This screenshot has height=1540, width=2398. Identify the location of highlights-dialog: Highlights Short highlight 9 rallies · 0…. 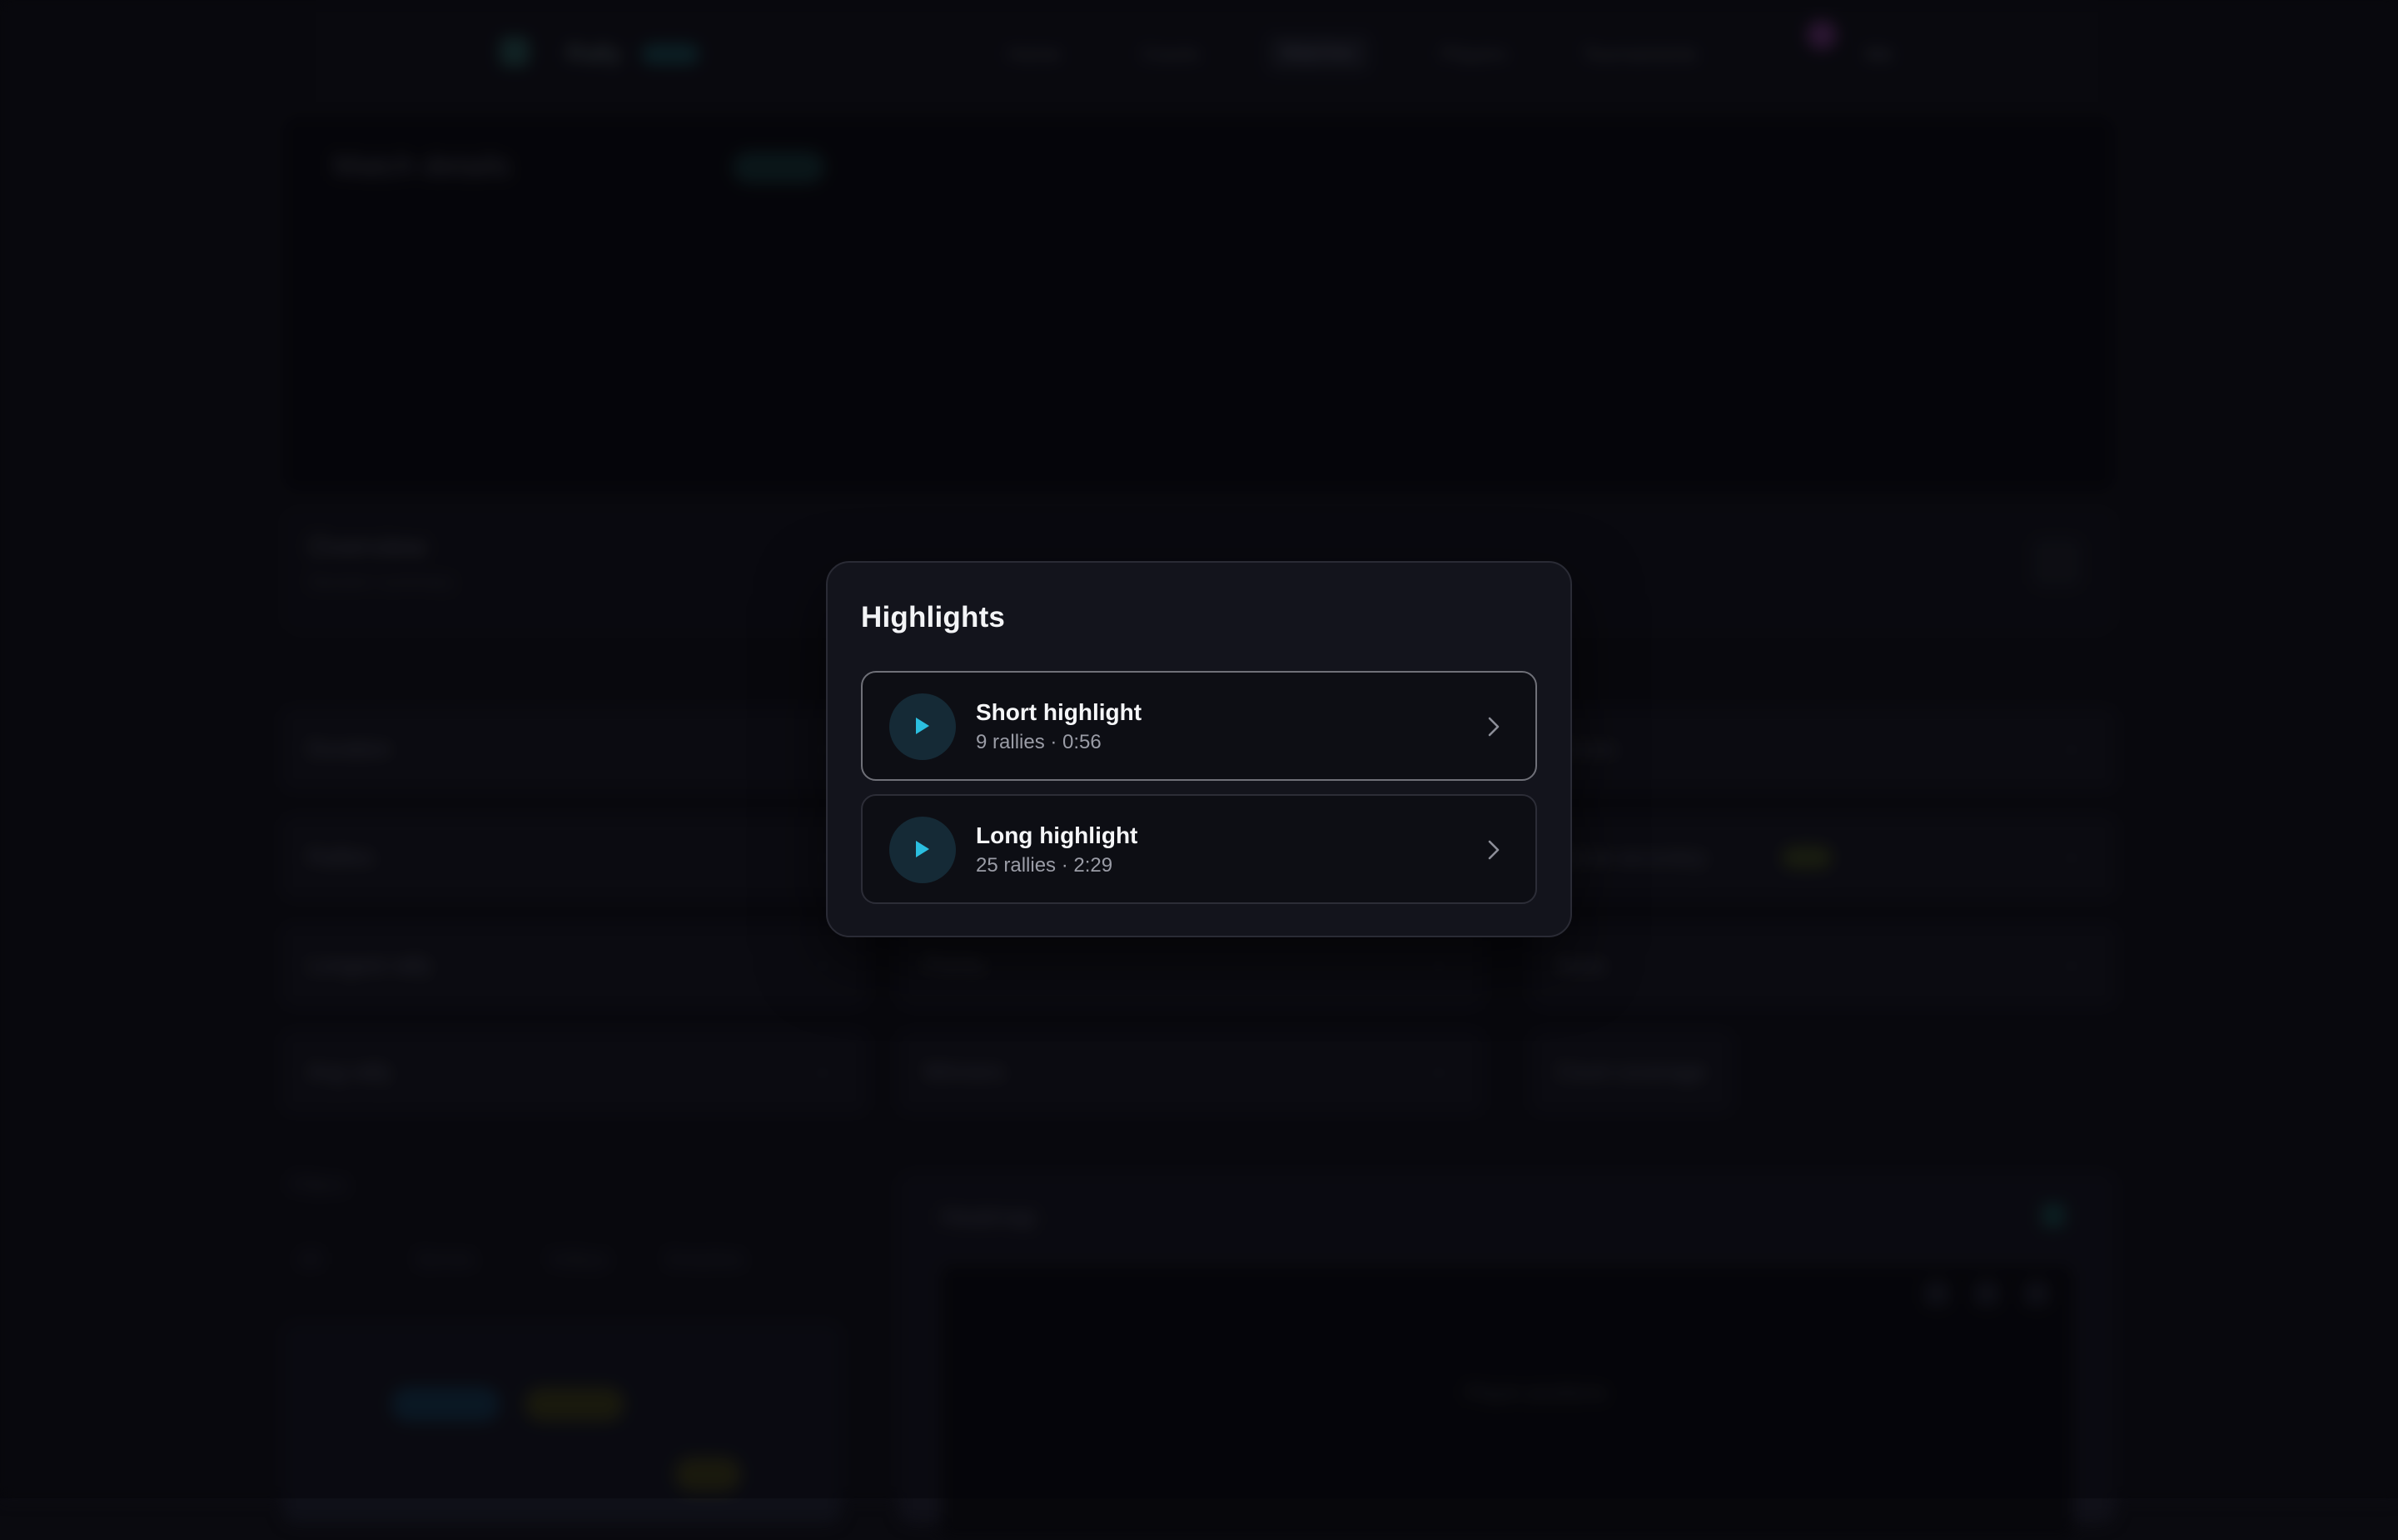
(1199, 749).